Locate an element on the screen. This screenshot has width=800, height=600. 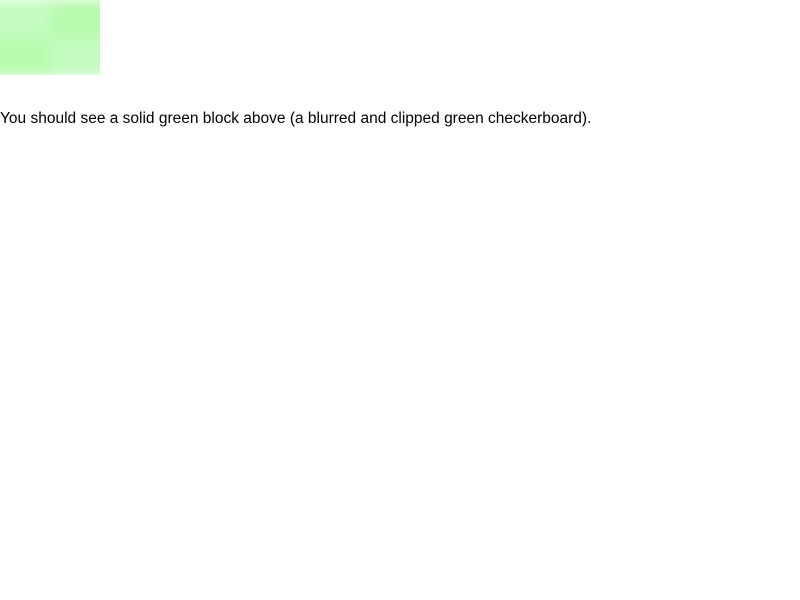
green-checkerboard is located at coordinates (50, 37).